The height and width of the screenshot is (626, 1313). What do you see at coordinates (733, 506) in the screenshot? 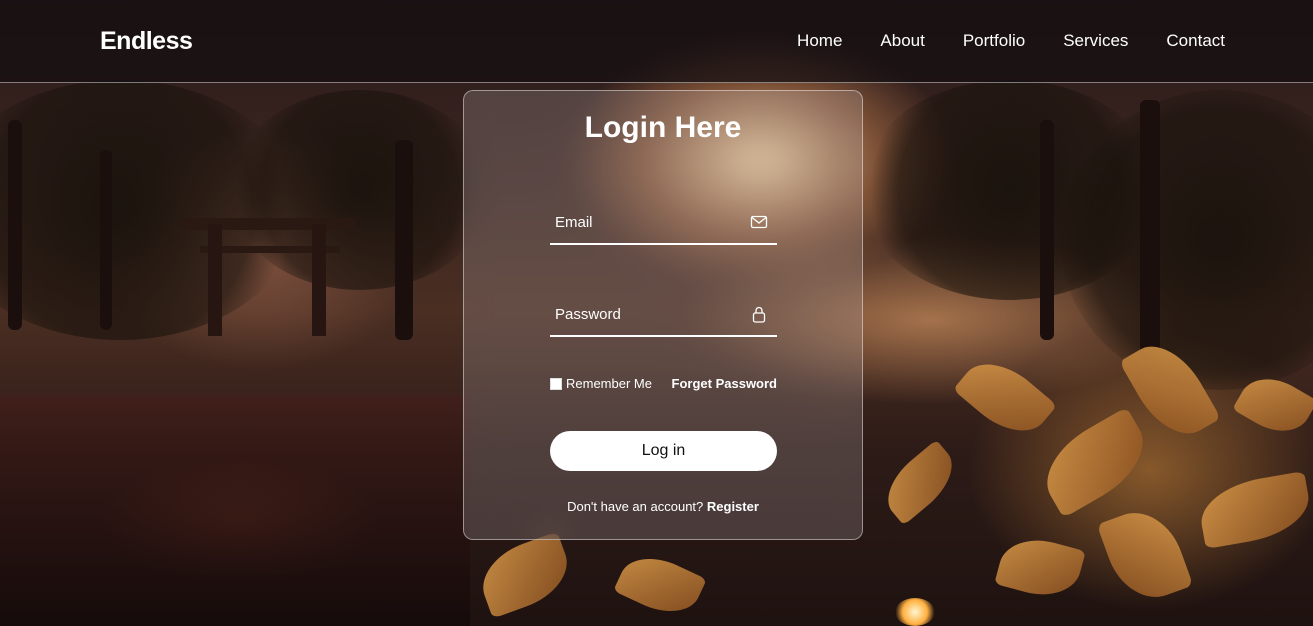
I see `register-link: Register` at bounding box center [733, 506].